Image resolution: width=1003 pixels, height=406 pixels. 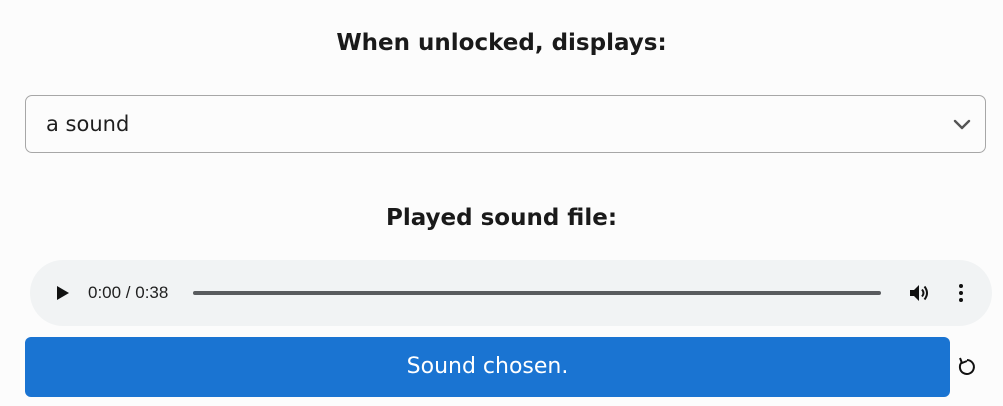 What do you see at coordinates (501, 218) in the screenshot?
I see `sound-heading: Played sound file:` at bounding box center [501, 218].